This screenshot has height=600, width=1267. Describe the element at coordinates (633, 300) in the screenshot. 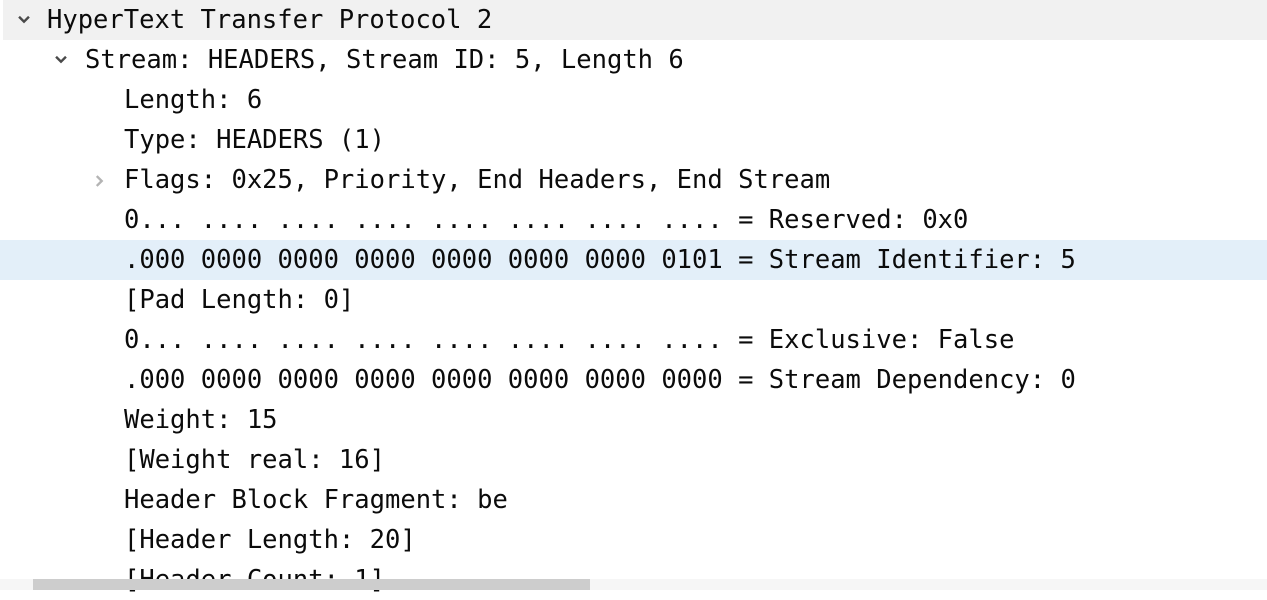

I see `tree-row: [Pad Length: 0]` at that location.